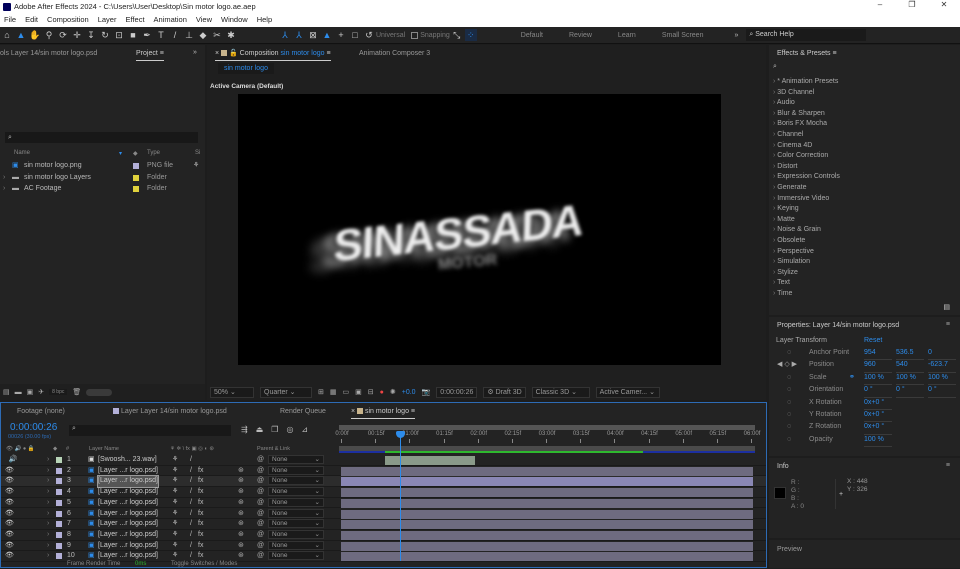 This screenshot has width=960, height=569. What do you see at coordinates (371, 392) in the screenshot?
I see `grid-icon: ⊟` at bounding box center [371, 392].